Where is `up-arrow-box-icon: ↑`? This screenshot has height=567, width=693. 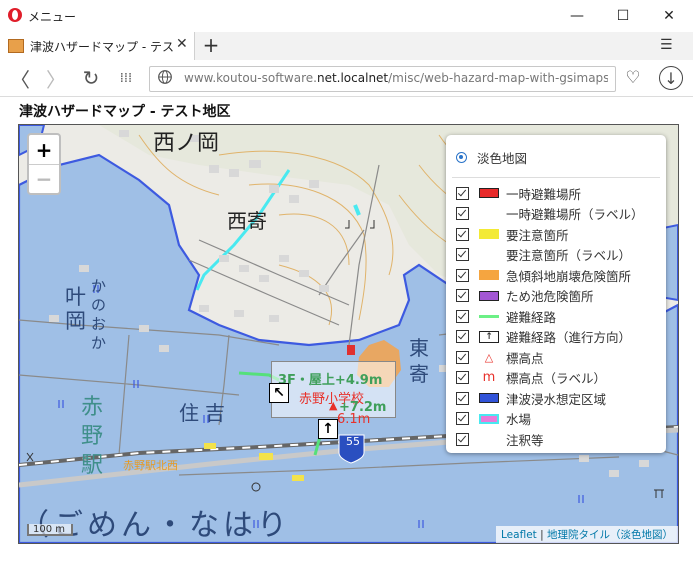 up-arrow-box-icon: ↑ is located at coordinates (489, 336).